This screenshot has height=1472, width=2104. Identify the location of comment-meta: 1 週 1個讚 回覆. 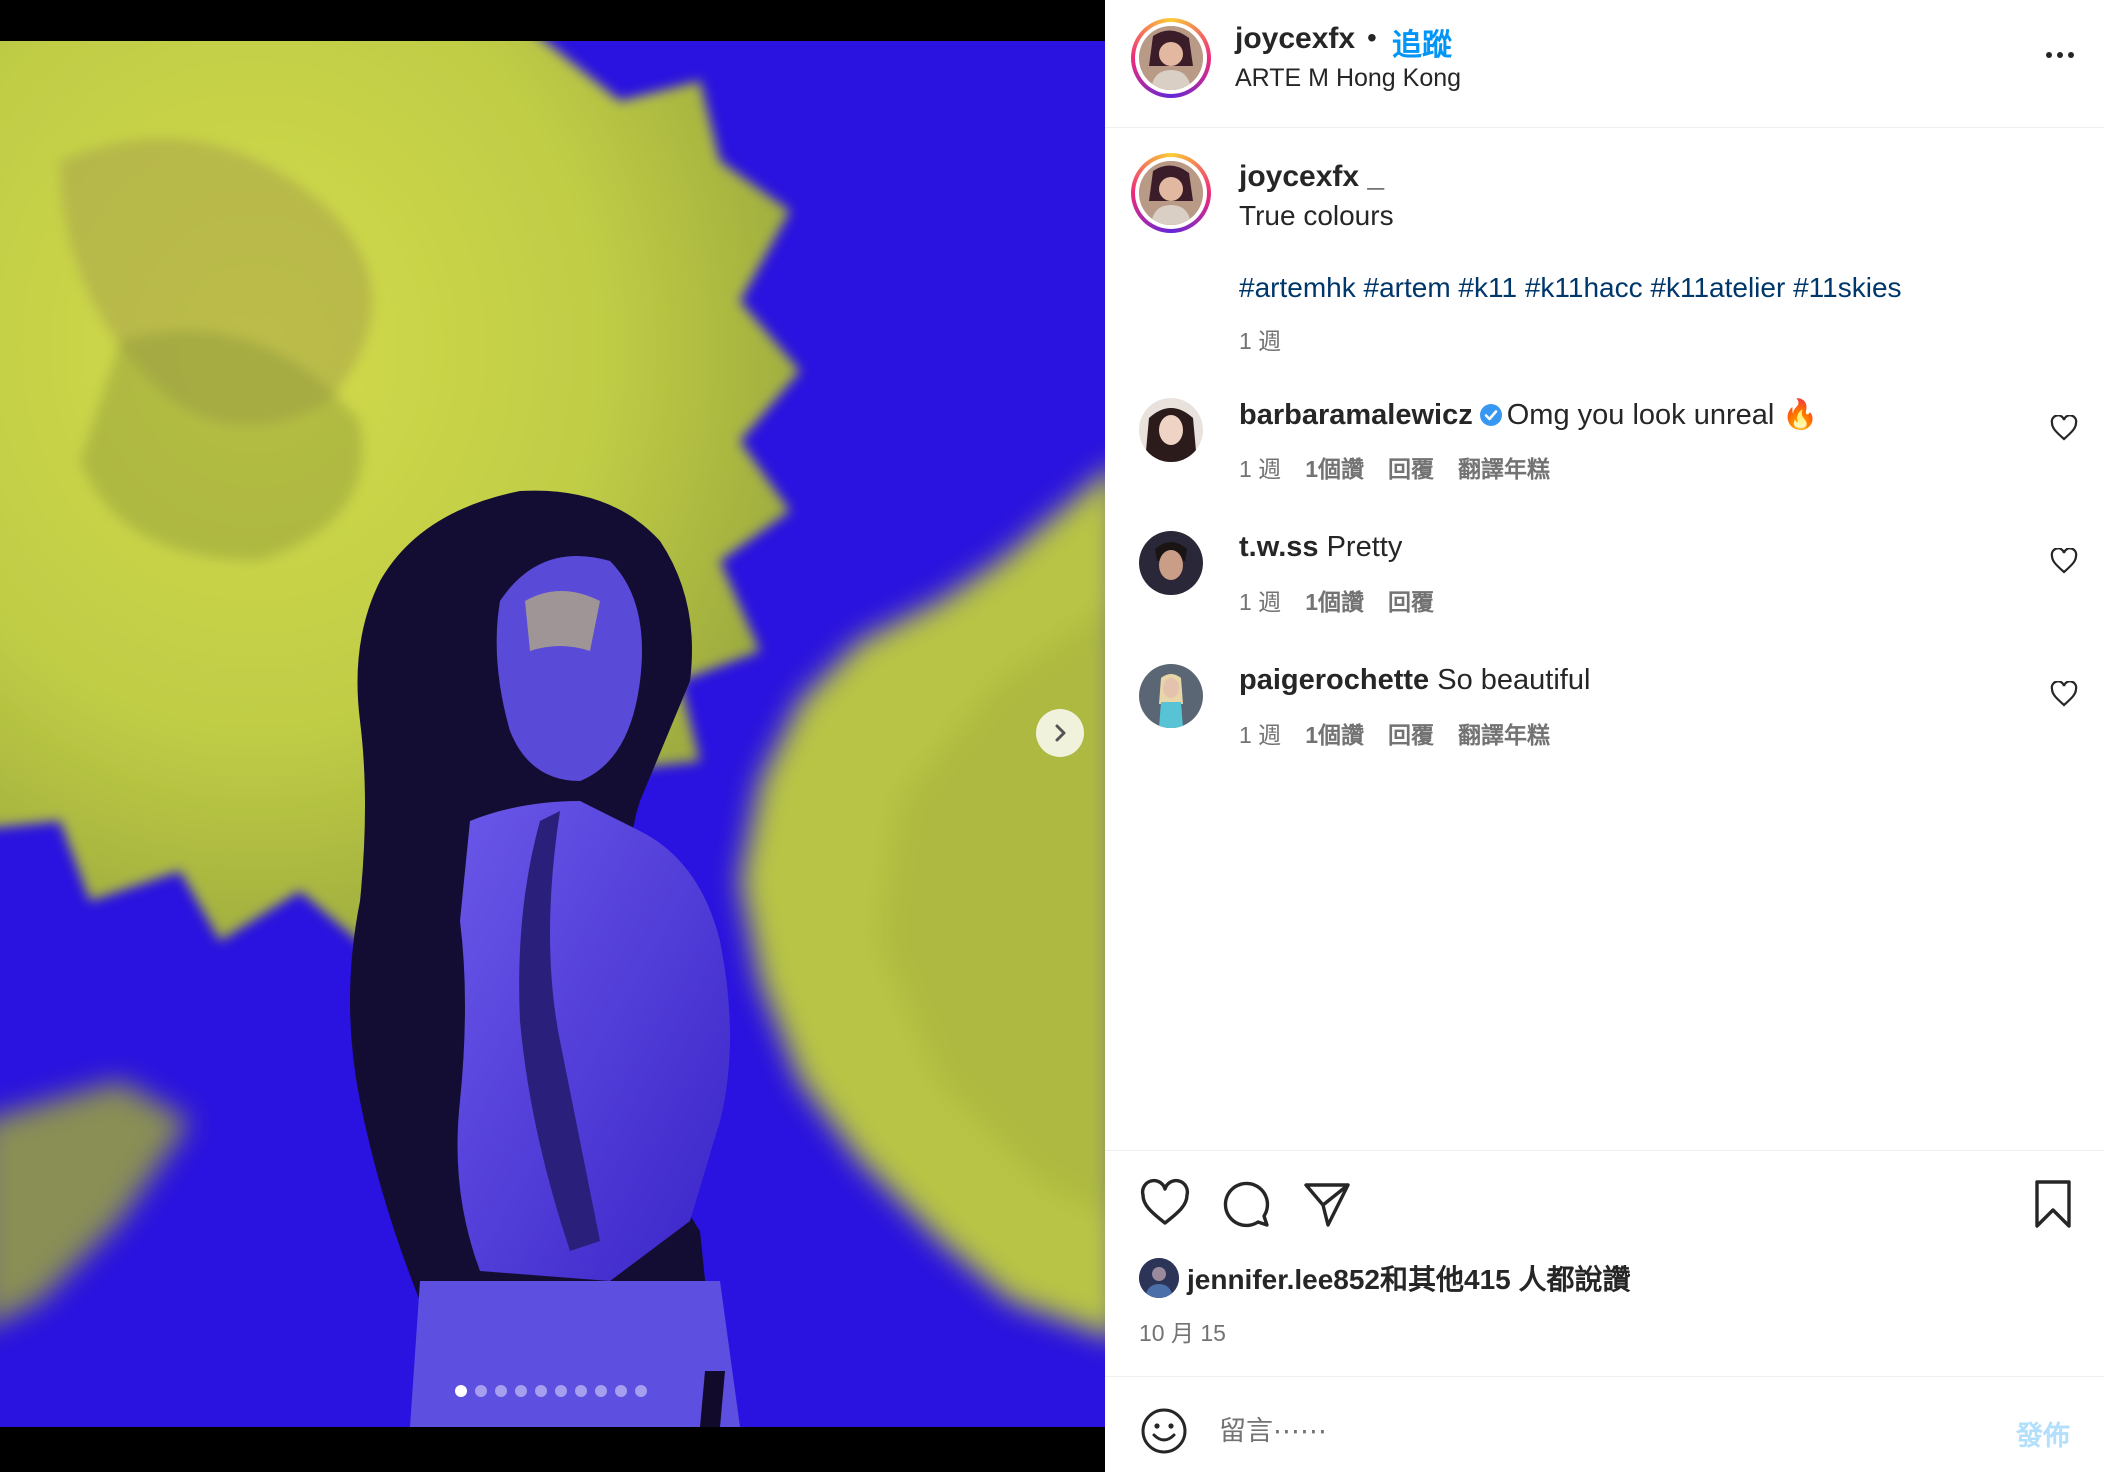
(1336, 600).